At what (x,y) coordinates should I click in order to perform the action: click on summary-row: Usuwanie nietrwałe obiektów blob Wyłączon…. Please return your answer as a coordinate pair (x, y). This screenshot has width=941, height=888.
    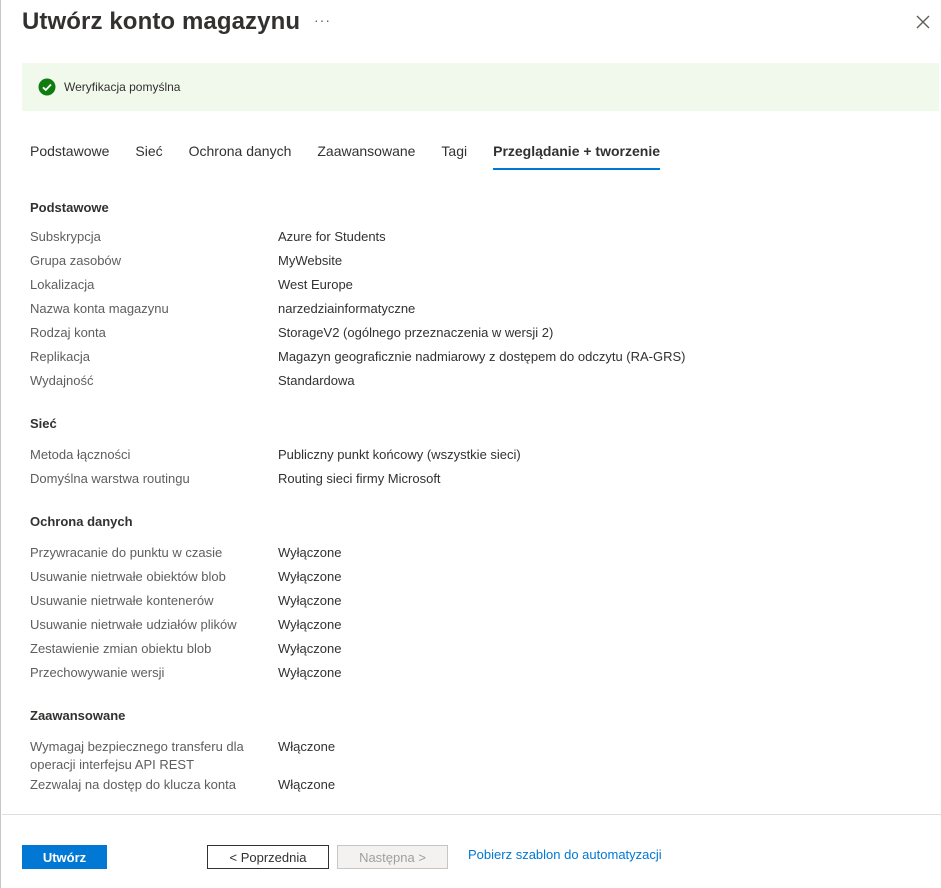
    Looking at the image, I should click on (480, 580).